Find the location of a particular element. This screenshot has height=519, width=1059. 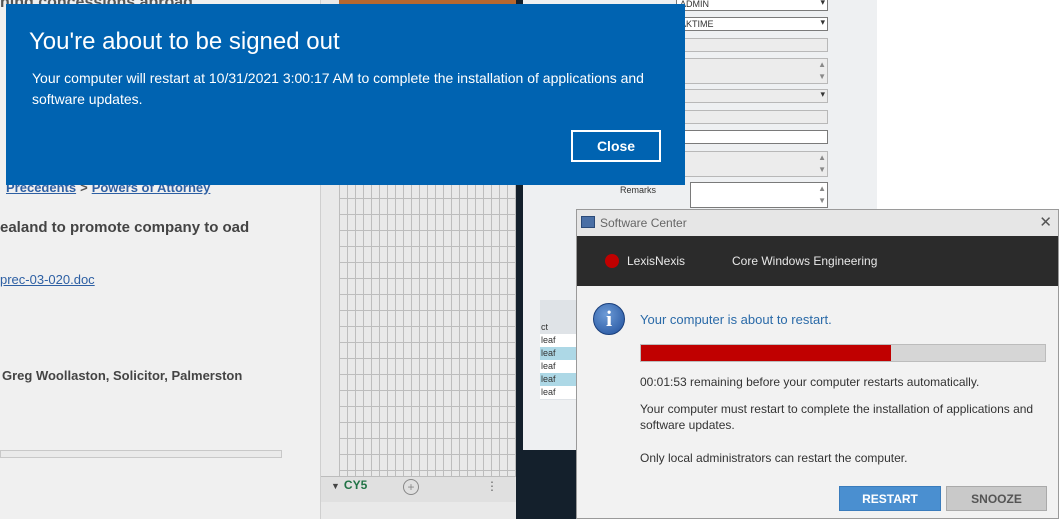

restart-heading: Your computer is about to restart. is located at coordinates (736, 319).